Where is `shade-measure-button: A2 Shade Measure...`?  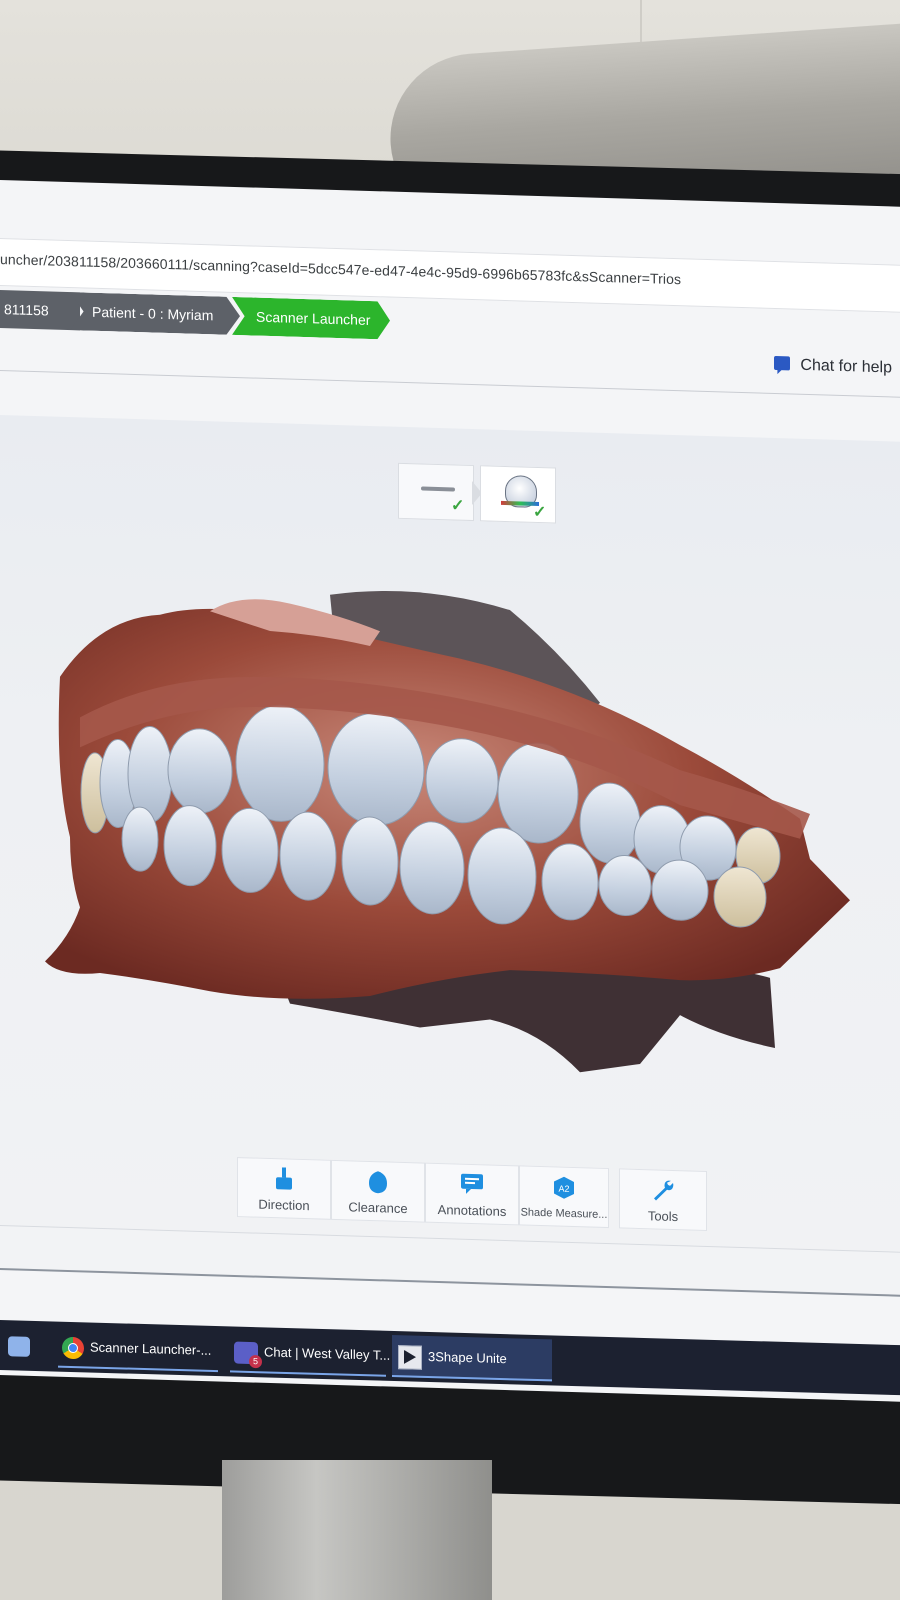
shade-measure-button: A2 Shade Measure... is located at coordinates (564, 1197).